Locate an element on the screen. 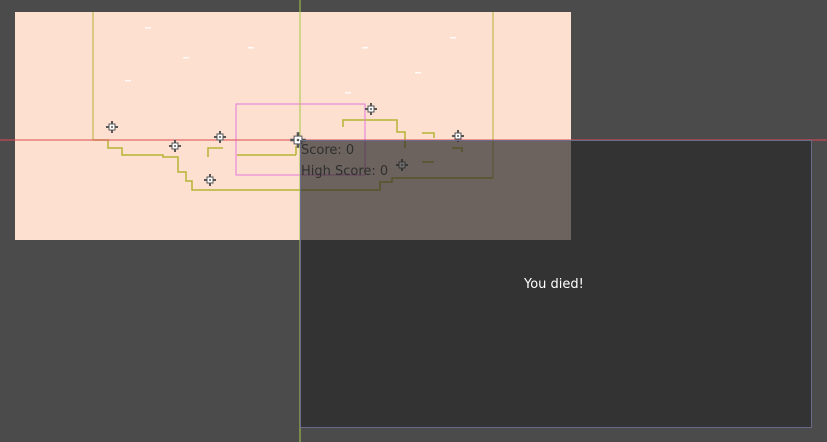  score-label: Score: 0 is located at coordinates (328, 150).